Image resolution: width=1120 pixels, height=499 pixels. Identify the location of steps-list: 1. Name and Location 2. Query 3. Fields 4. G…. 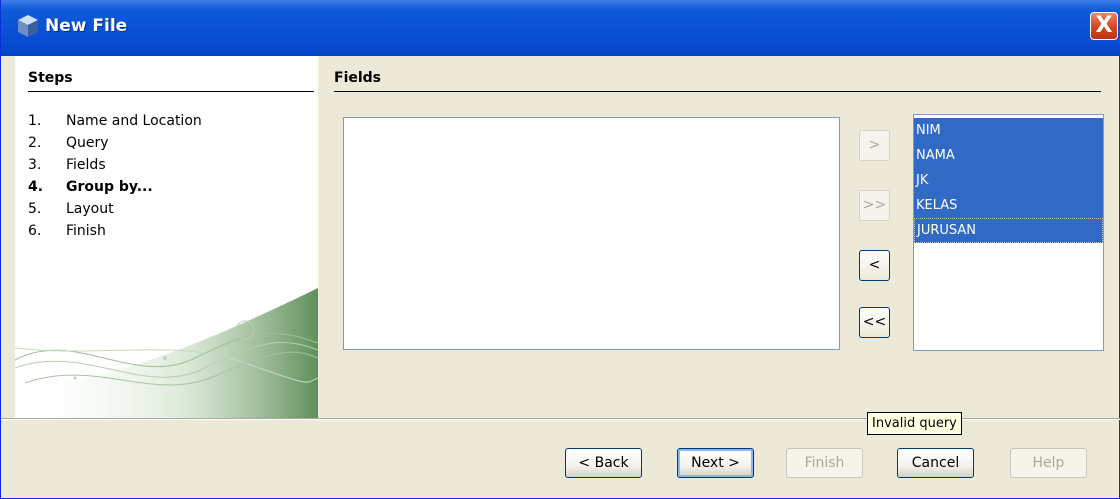
(115, 176).